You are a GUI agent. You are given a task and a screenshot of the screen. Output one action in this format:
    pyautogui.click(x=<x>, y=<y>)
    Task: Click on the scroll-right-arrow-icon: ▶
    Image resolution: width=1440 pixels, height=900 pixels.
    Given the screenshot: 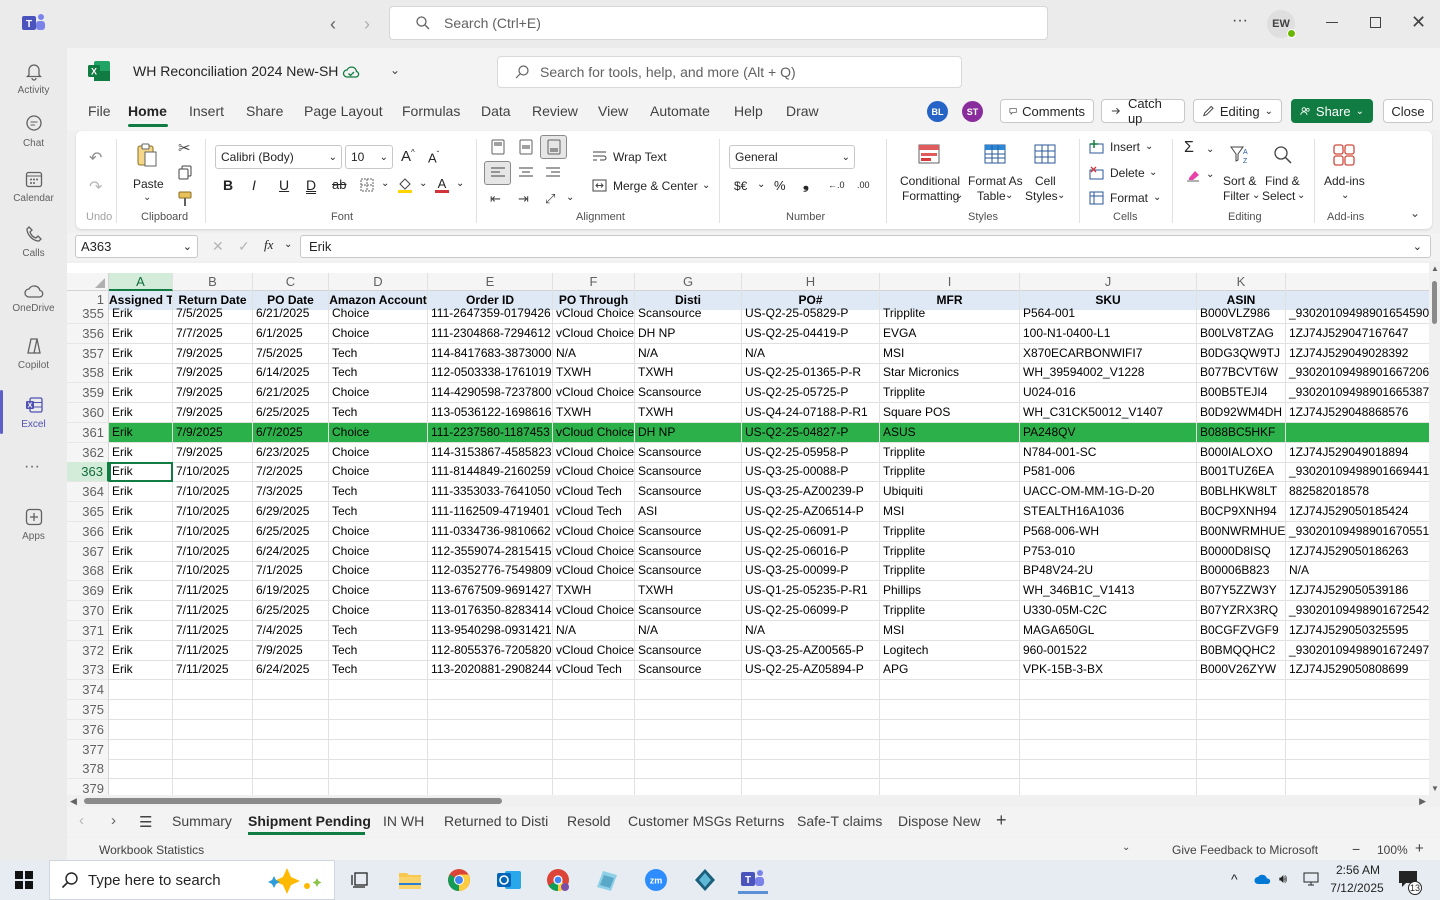 What is the action you would take?
    pyautogui.click(x=1422, y=801)
    